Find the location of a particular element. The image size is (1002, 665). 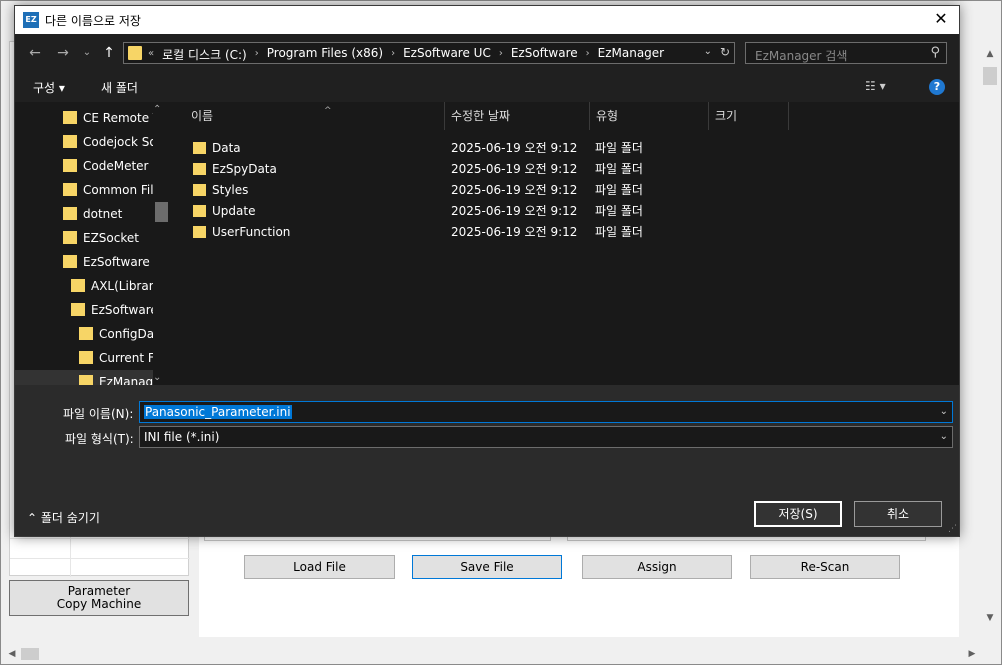

scroll-up-icon: ▲ is located at coordinates (990, 54).